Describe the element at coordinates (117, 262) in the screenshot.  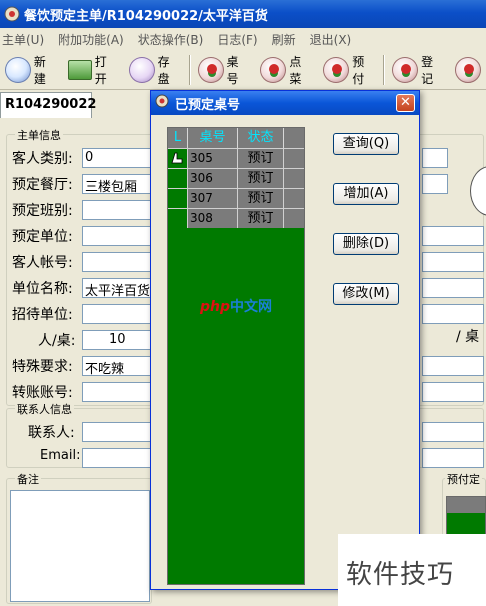
I see `account-field` at that location.